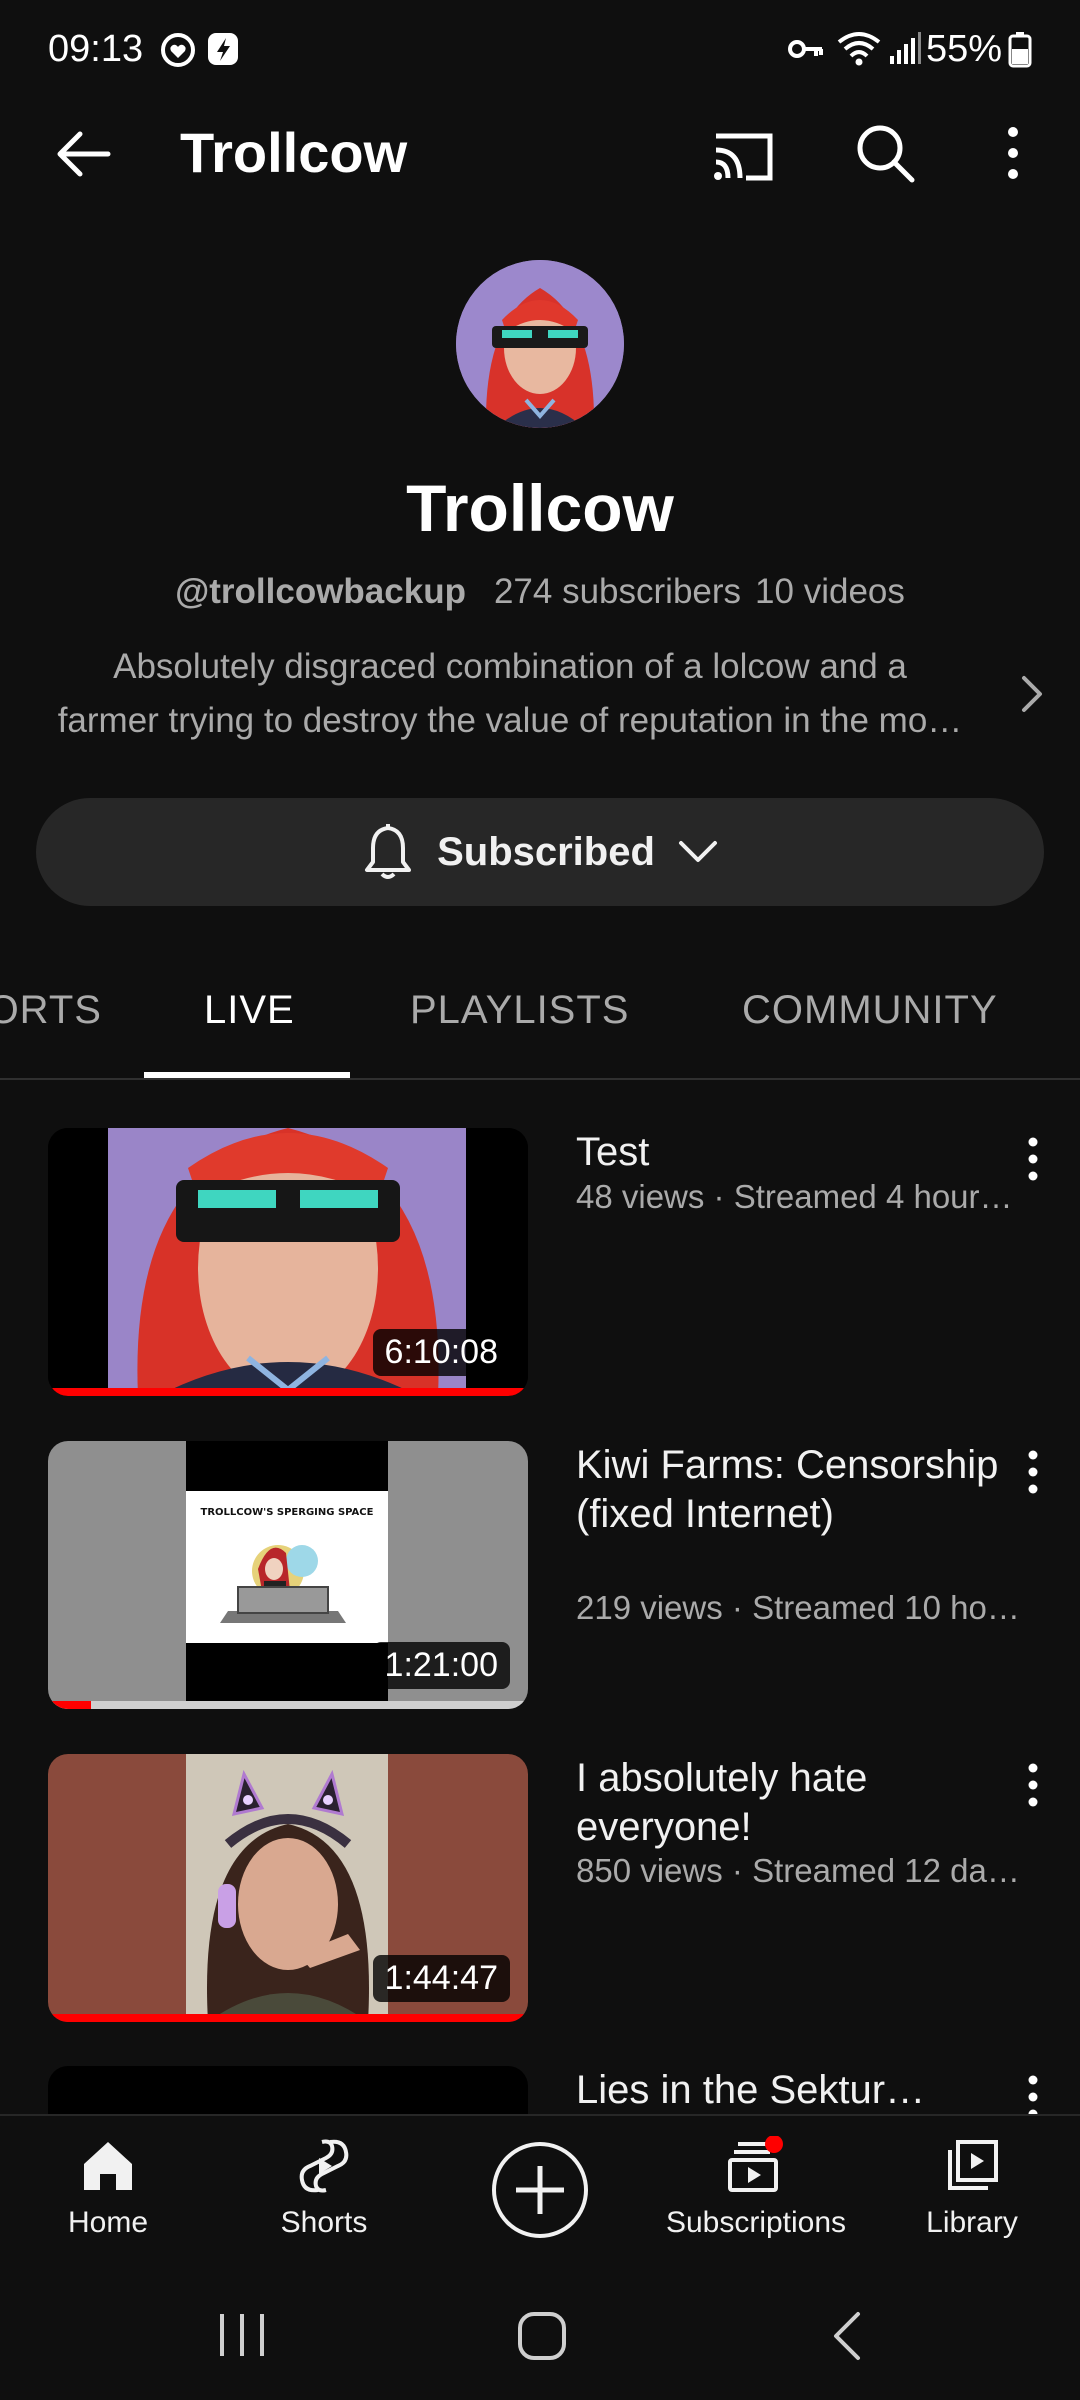 The image size is (1080, 2400). I want to click on channel-handle: @trollcowbackup, so click(320, 591).